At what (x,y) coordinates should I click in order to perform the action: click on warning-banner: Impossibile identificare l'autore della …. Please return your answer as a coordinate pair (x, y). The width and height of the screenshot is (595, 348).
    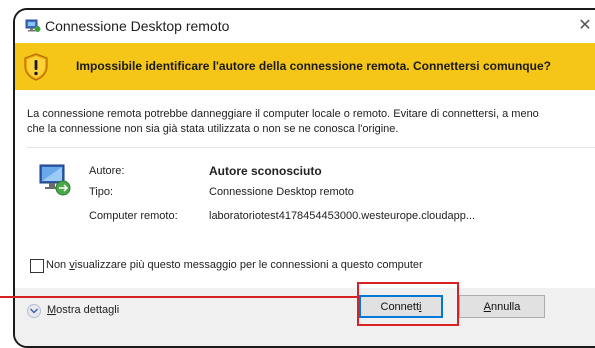
    Looking at the image, I should click on (305, 66).